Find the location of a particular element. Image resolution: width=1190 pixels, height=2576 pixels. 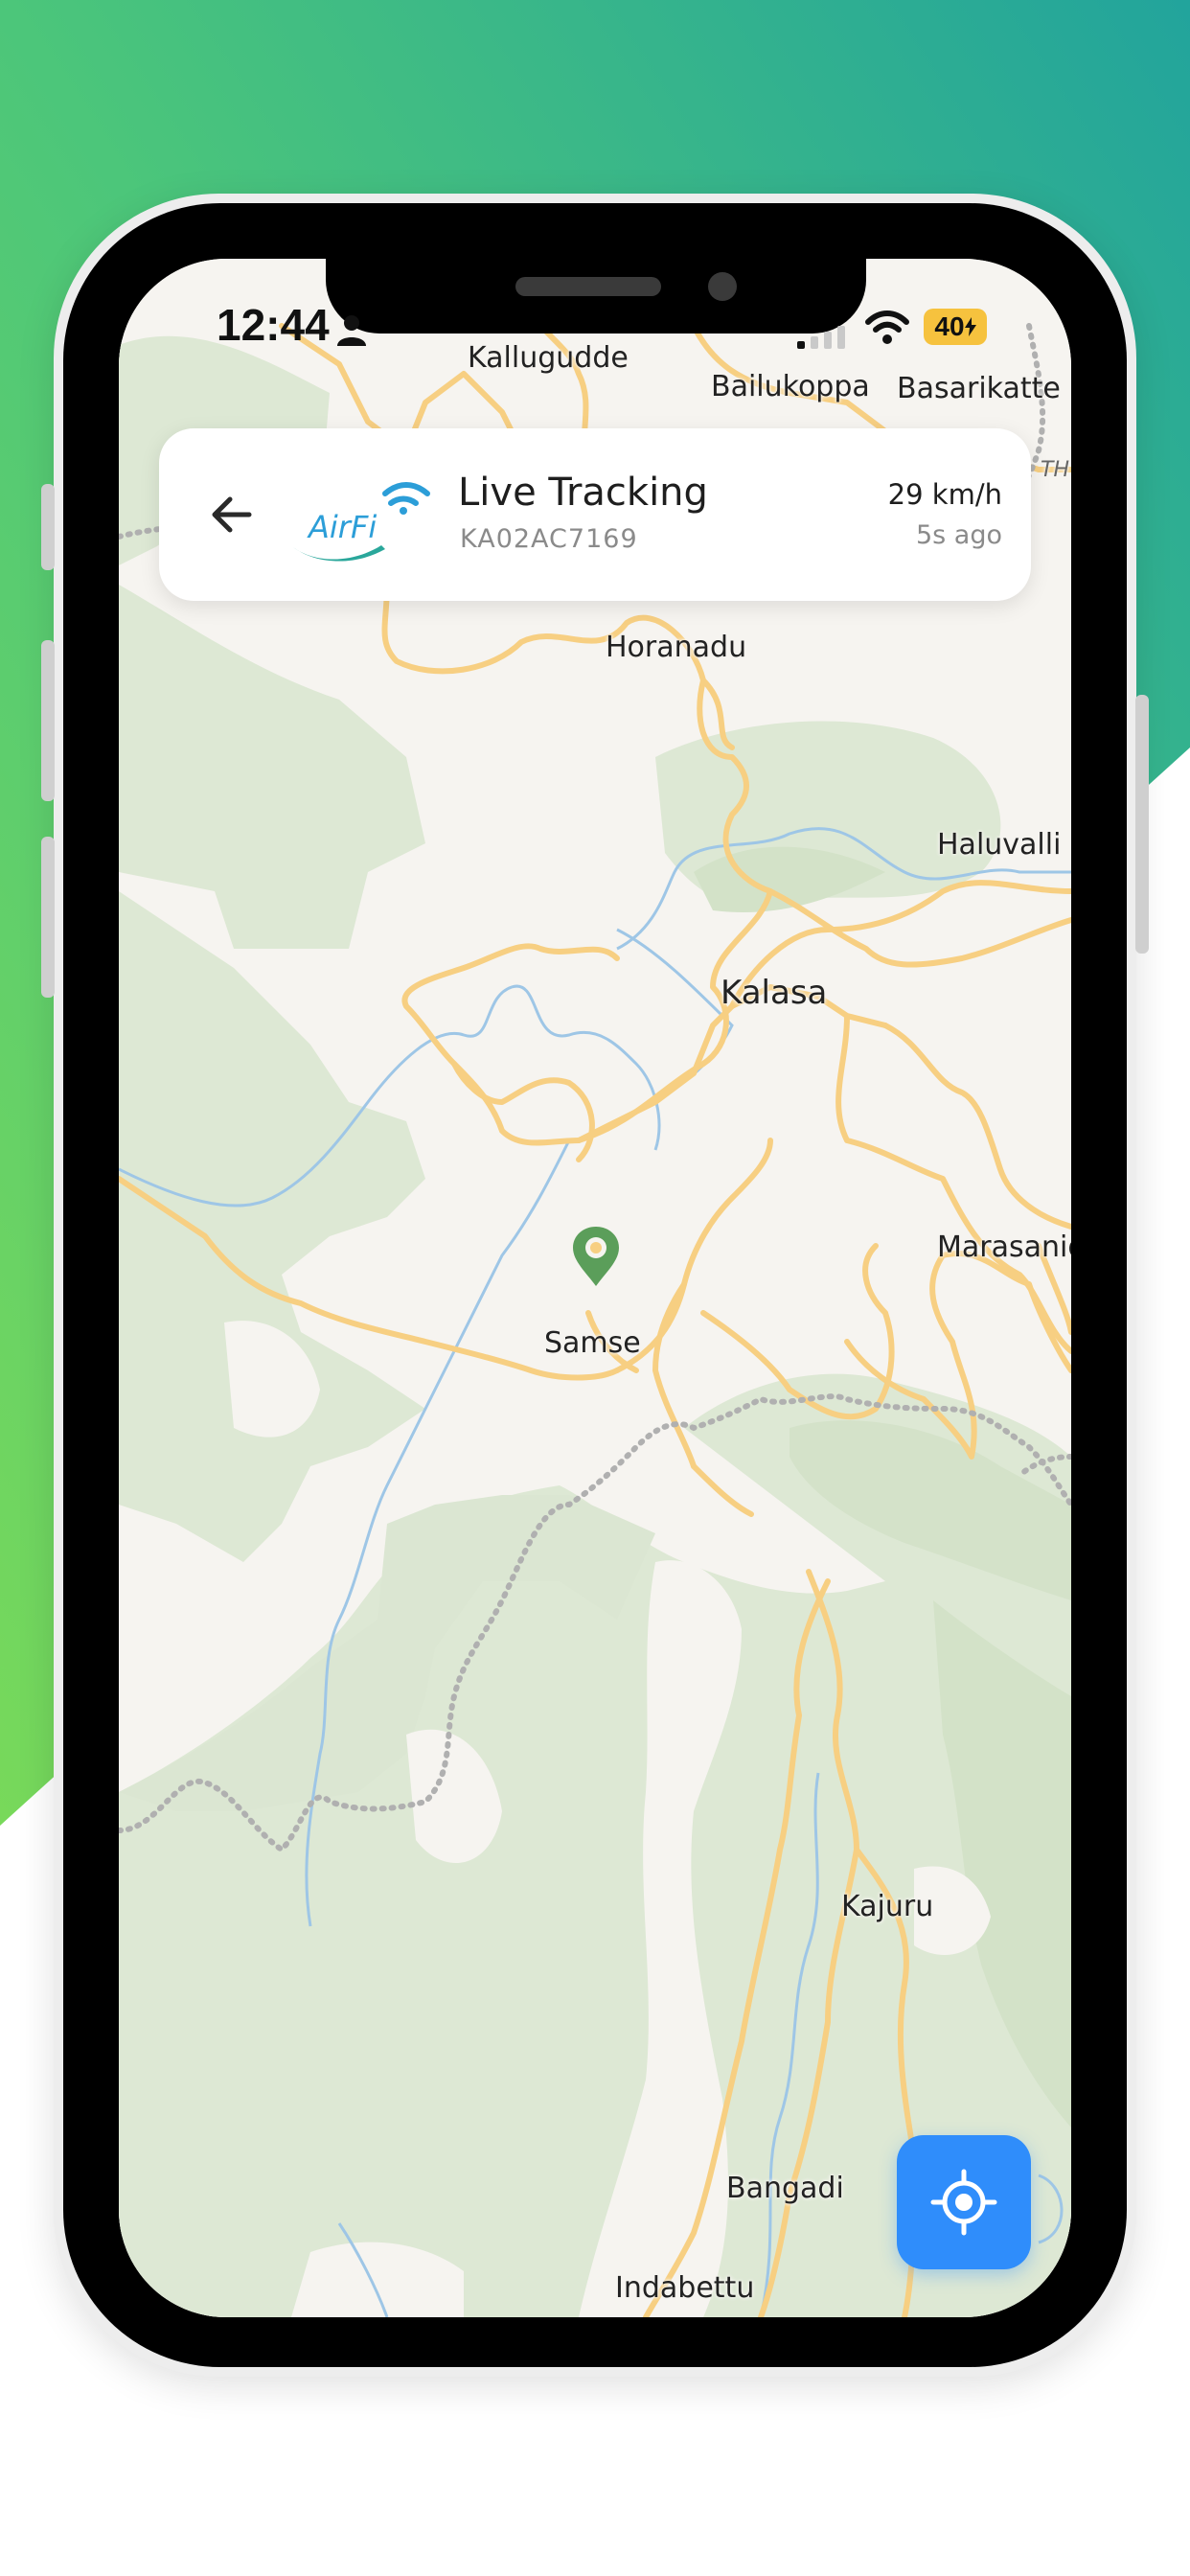

wifi-icon is located at coordinates (887, 327).